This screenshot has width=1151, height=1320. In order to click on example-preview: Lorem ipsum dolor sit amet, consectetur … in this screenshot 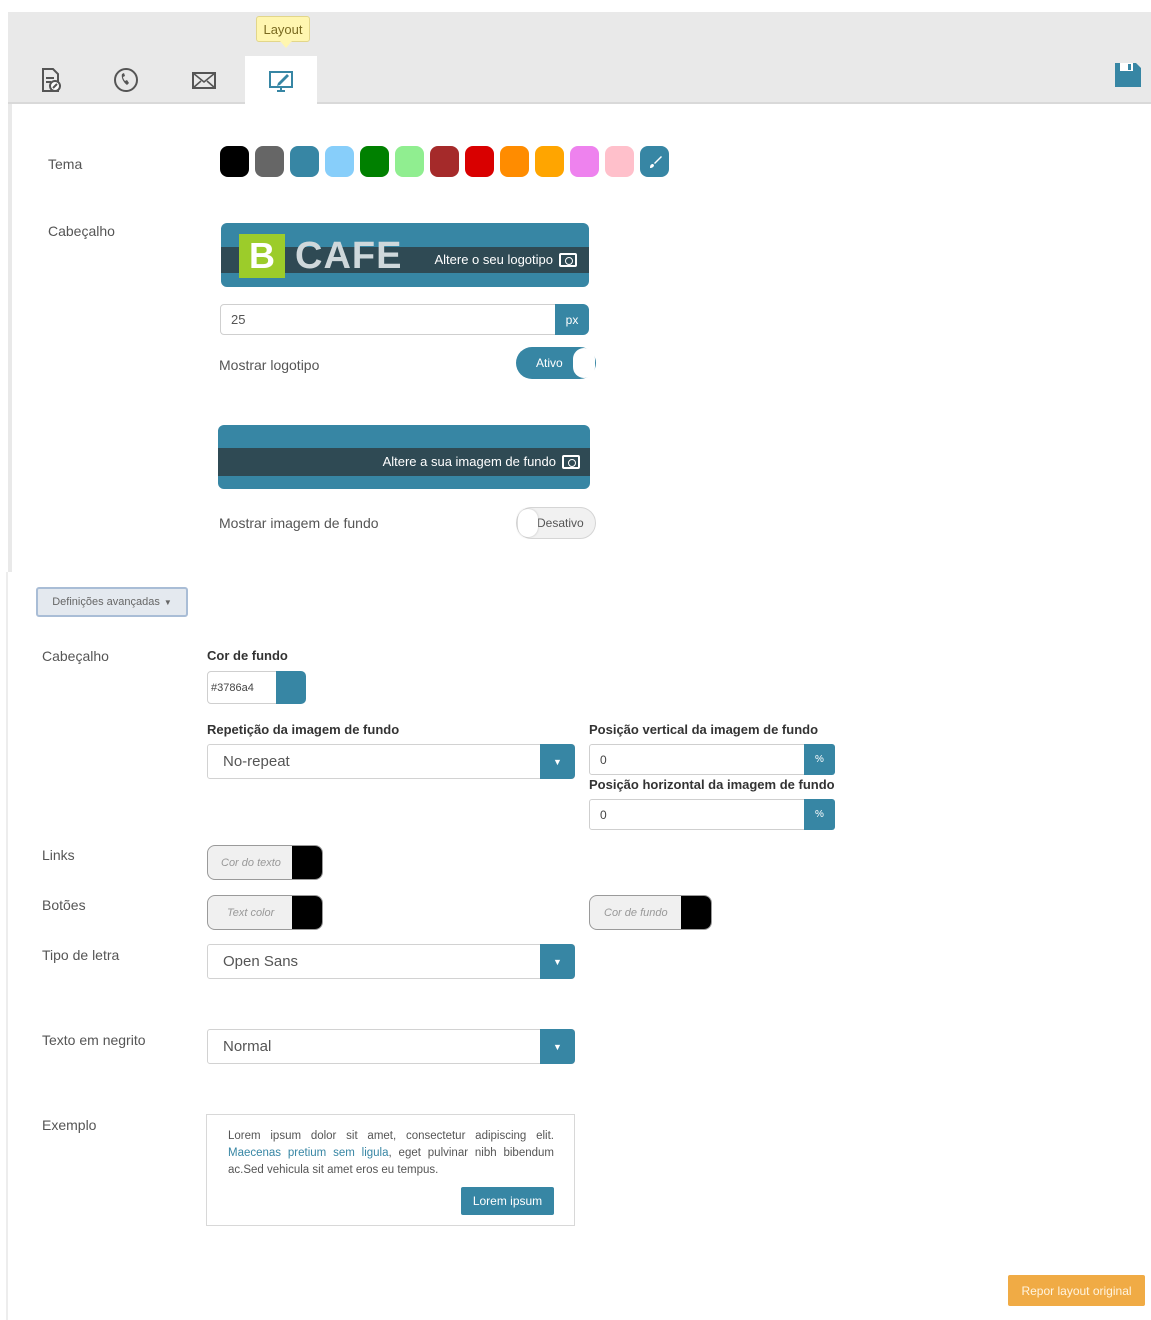, I will do `click(390, 1170)`.